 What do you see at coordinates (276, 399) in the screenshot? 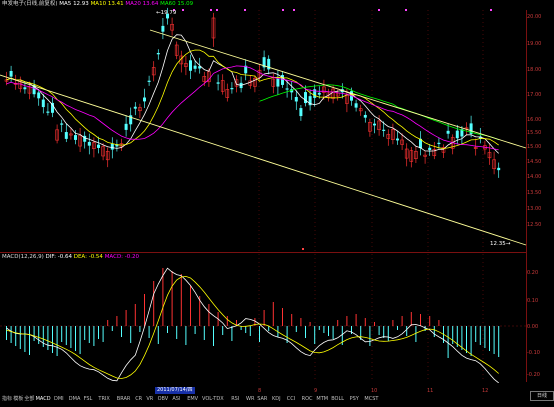
I see `indicator-tab-18: KDJ` at bounding box center [276, 399].